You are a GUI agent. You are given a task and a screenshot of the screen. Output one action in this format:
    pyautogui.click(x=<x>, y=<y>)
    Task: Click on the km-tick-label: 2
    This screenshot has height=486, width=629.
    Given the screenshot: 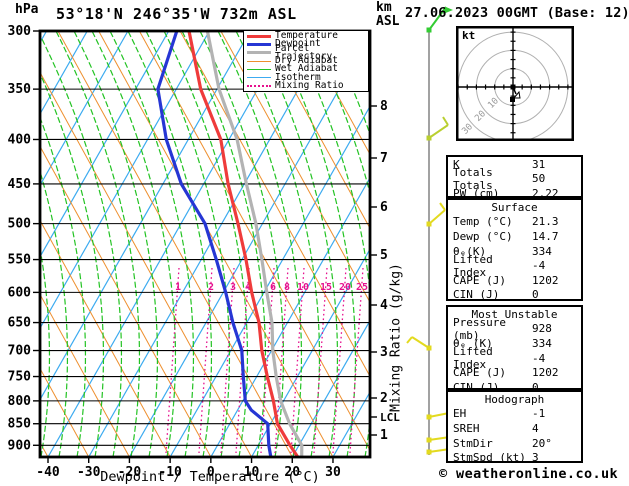 What is the action you would take?
    pyautogui.click(x=384, y=398)
    